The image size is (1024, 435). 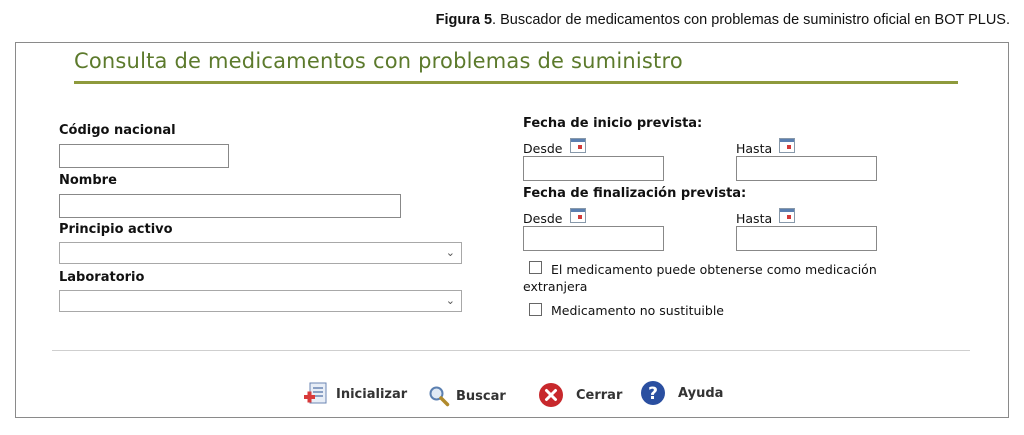 What do you see at coordinates (117, 130) in the screenshot?
I see `codigo-nacional-label: Código nacional` at bounding box center [117, 130].